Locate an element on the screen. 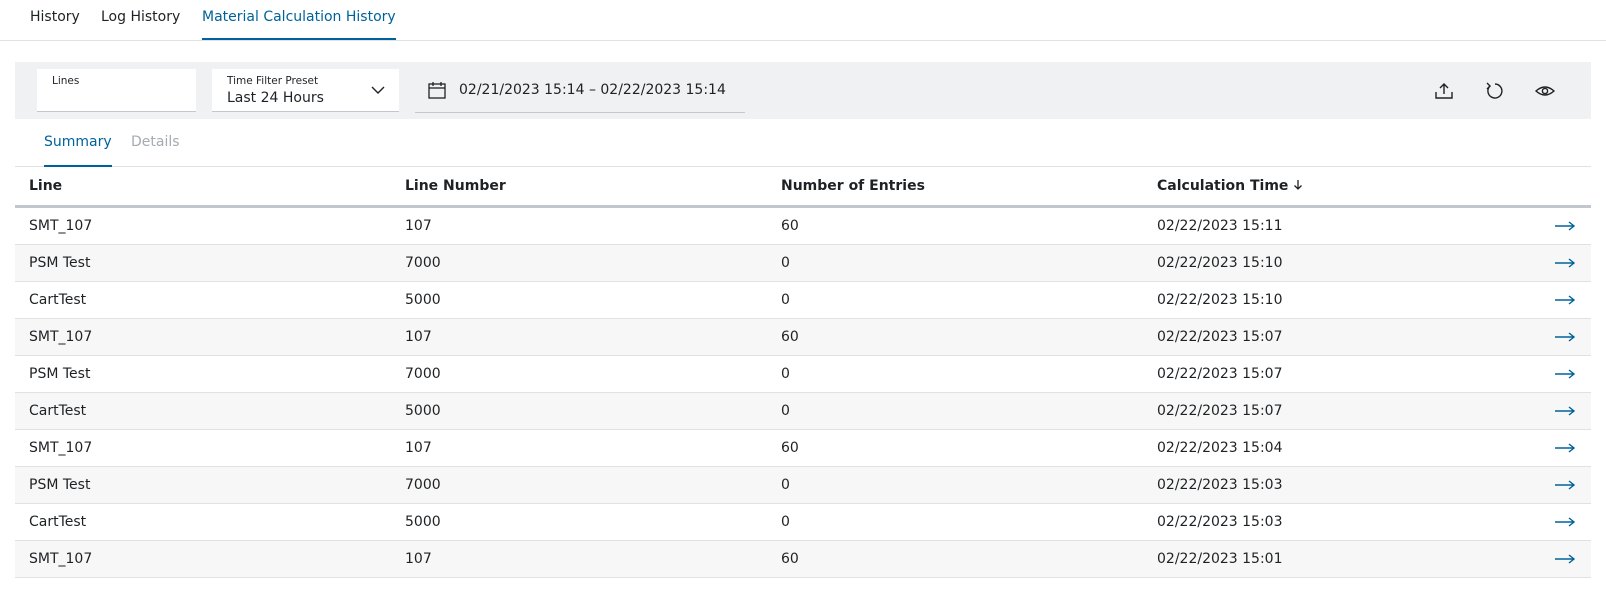 This screenshot has height=596, width=1606. column-header-calculation-time: Calculation Time is located at coordinates (1230, 186).